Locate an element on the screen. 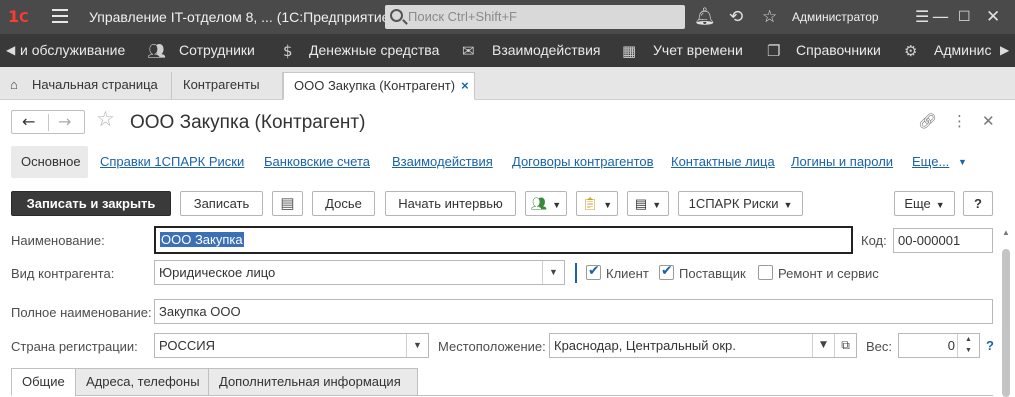  search-placeholder: Поиск Ctrl+Shift+F is located at coordinates (462, 16).